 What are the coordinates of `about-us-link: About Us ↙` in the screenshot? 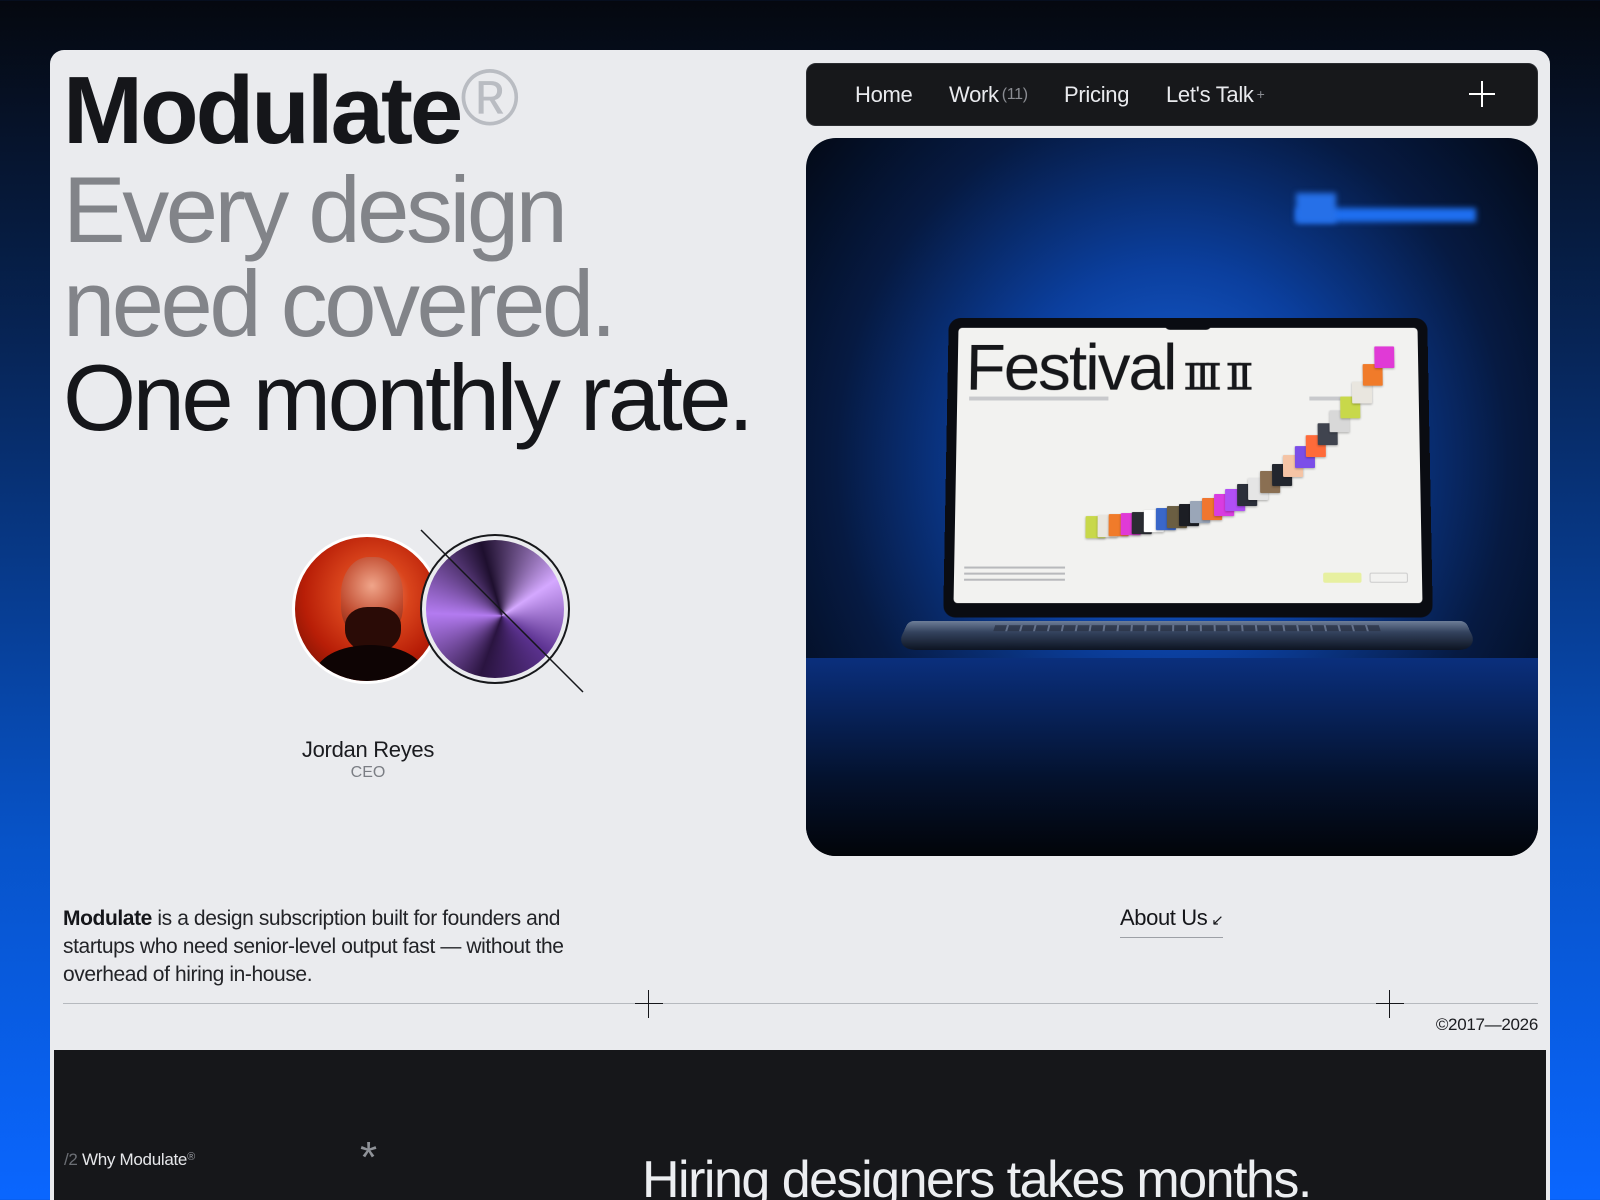 It's located at (1172, 921).